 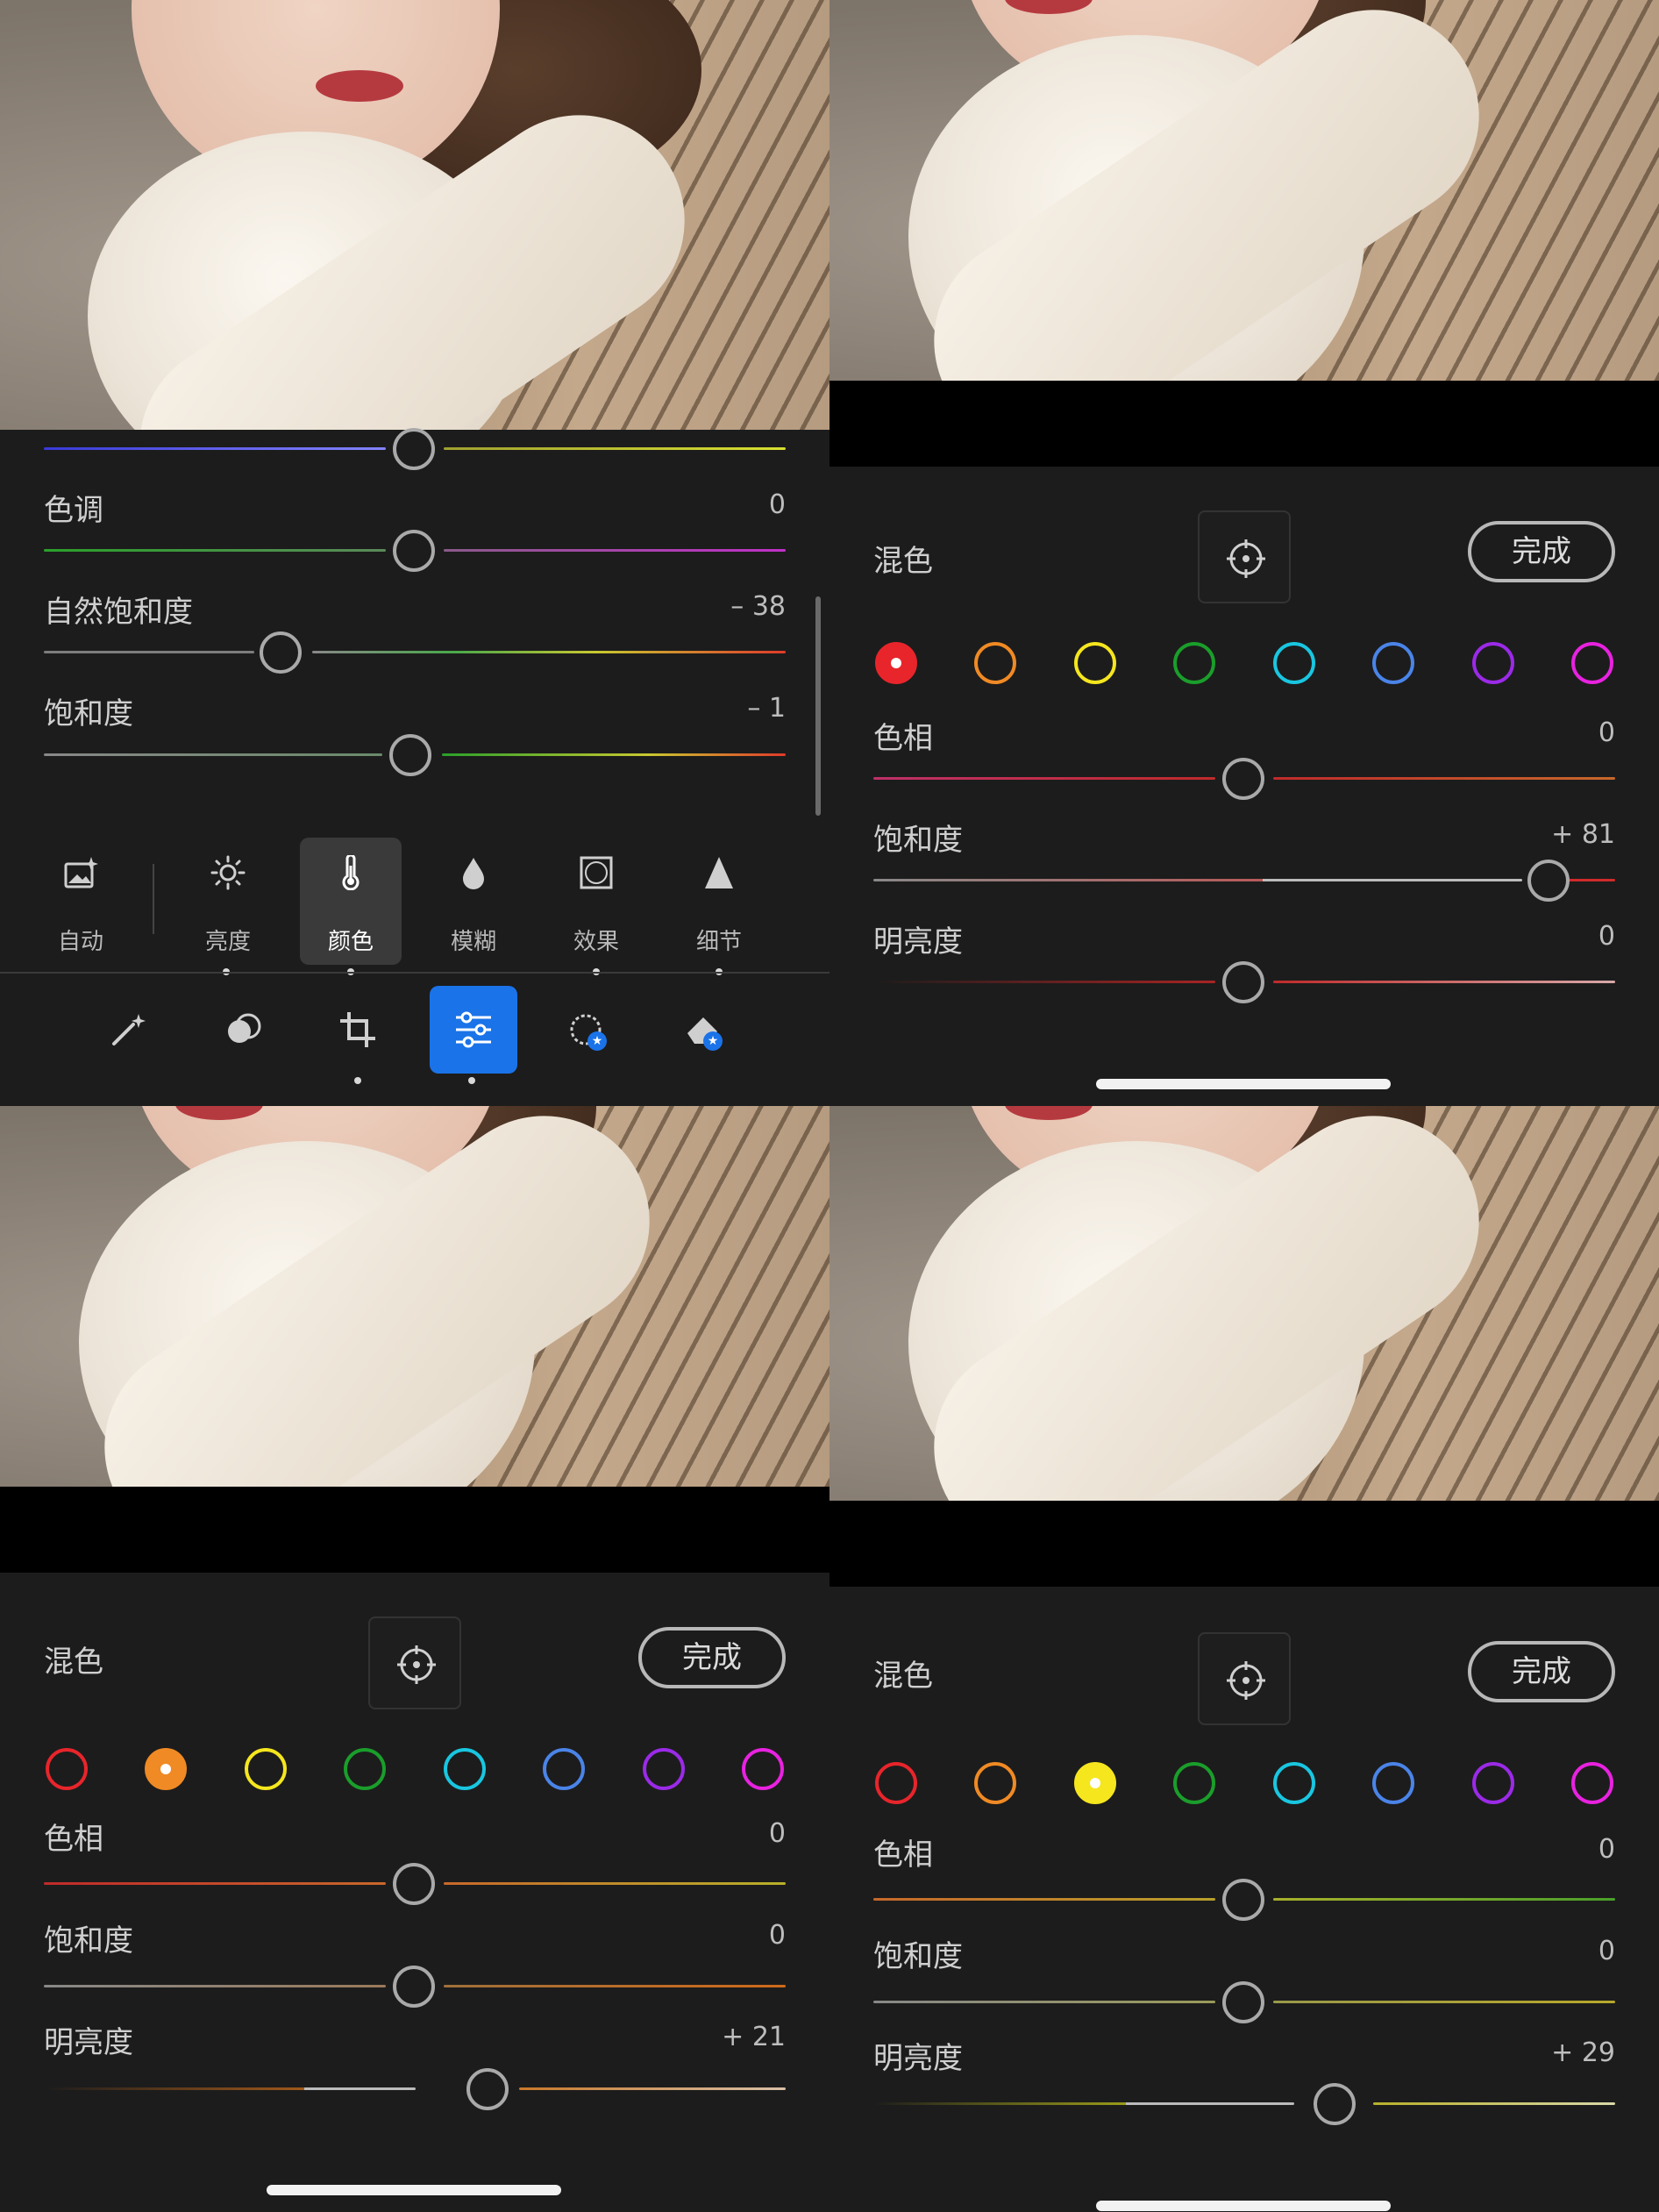 I want to click on temp-slider-track, so click(x=215, y=448).